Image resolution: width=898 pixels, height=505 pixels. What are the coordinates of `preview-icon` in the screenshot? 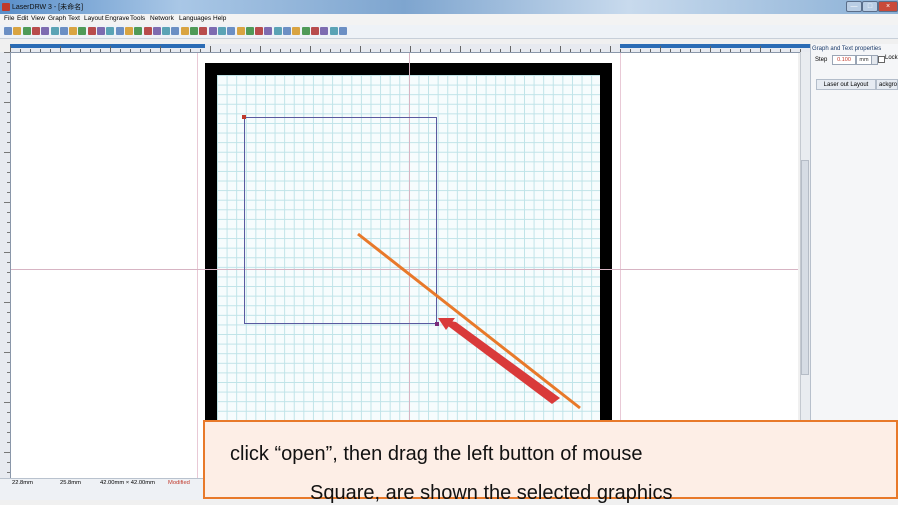 It's located at (342, 31).